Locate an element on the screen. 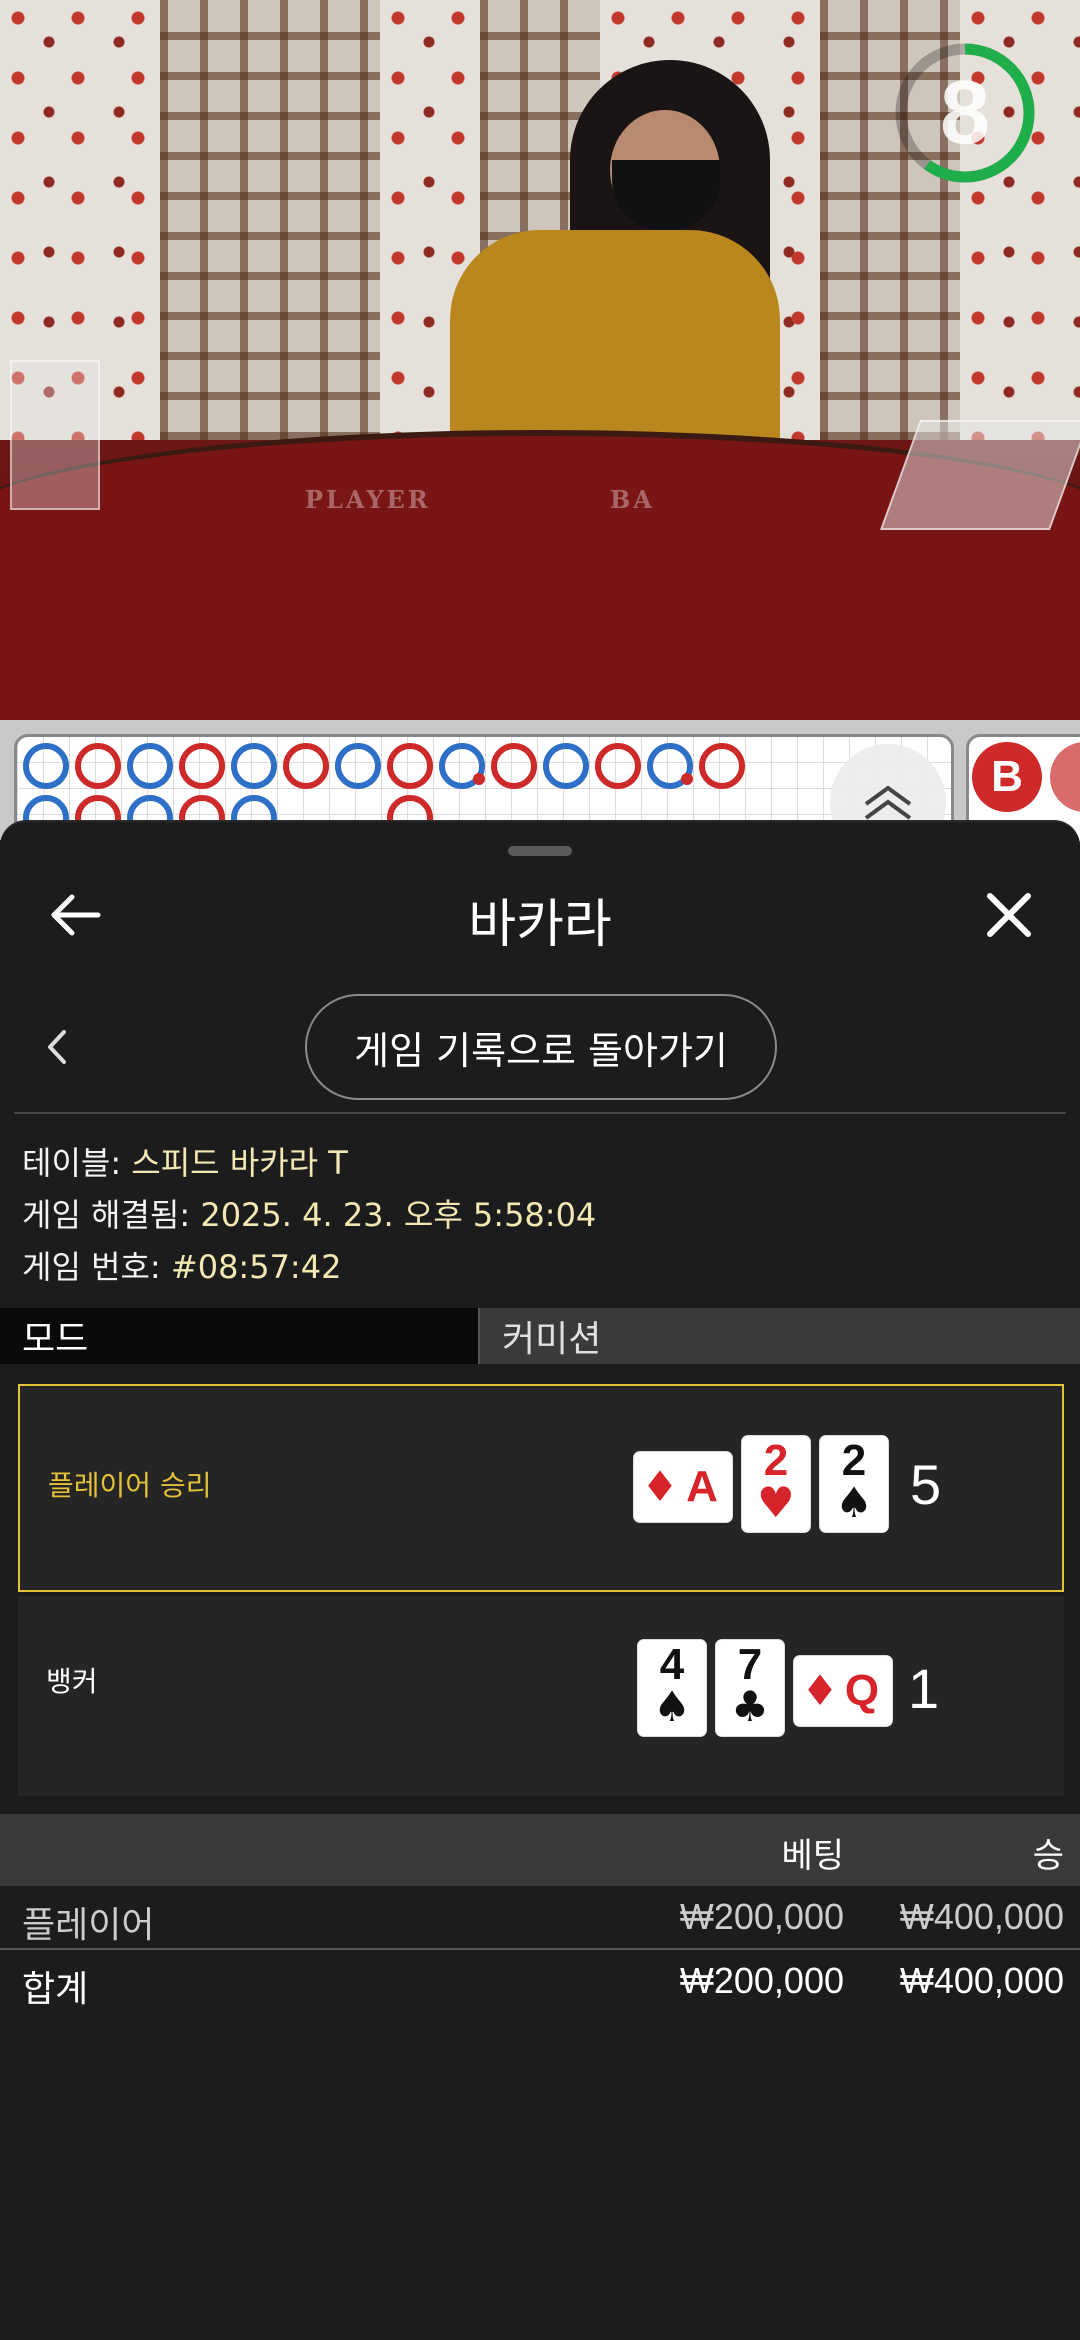 The height and width of the screenshot is (2340, 1080). col-win-header: 승 is located at coordinates (1048, 1856).